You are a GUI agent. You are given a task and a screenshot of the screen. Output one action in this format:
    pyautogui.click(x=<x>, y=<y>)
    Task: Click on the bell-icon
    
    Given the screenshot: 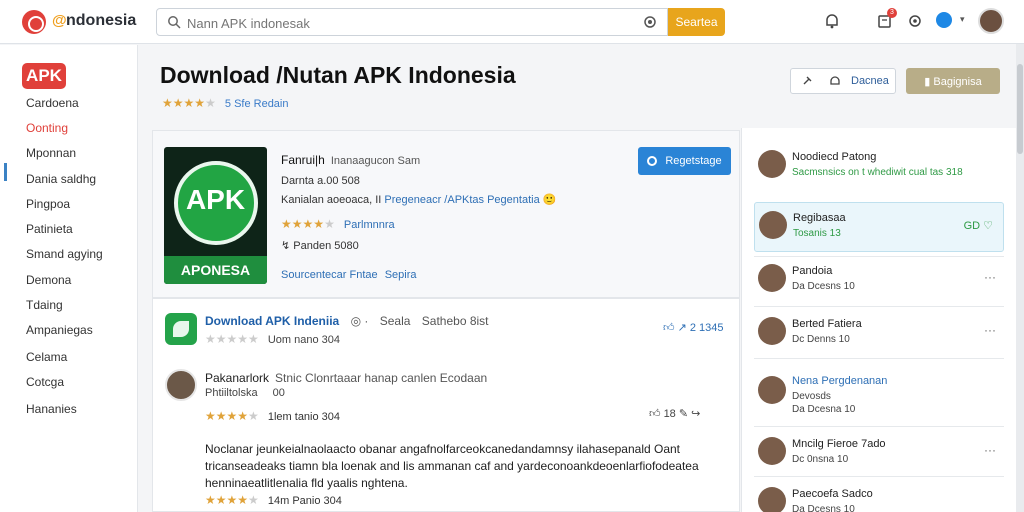 What is the action you would take?
    pyautogui.click(x=832, y=21)
    